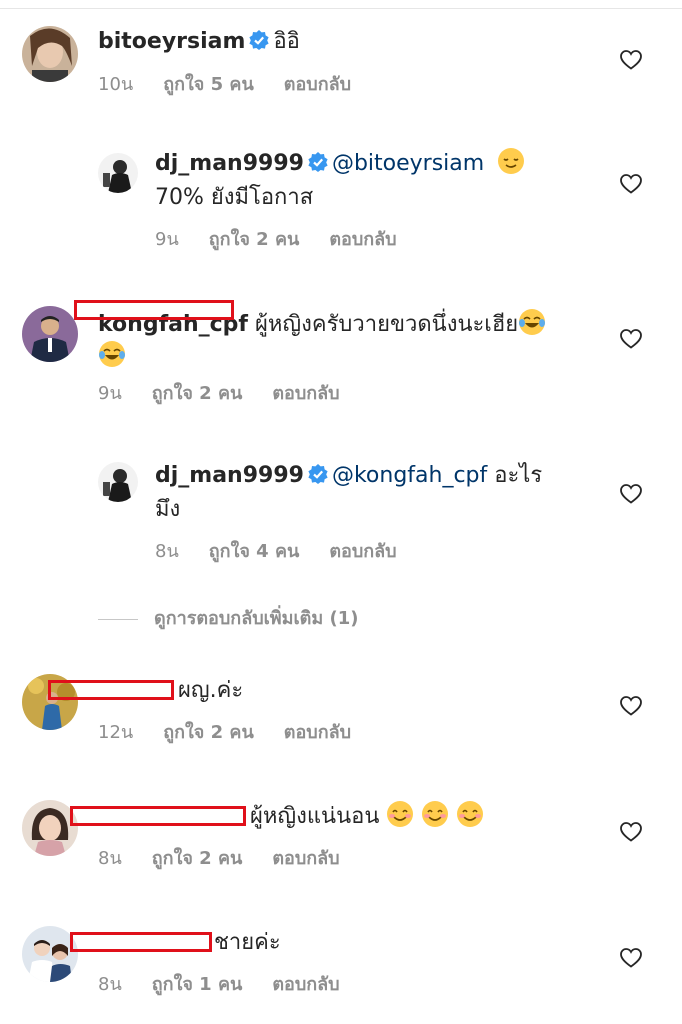 The image size is (682, 1024). What do you see at coordinates (341, 838) in the screenshot?
I see `comment: ผู้หญิงแน่นอน 8น ถูกใจ 2 คน ตอบกลับ` at bounding box center [341, 838].